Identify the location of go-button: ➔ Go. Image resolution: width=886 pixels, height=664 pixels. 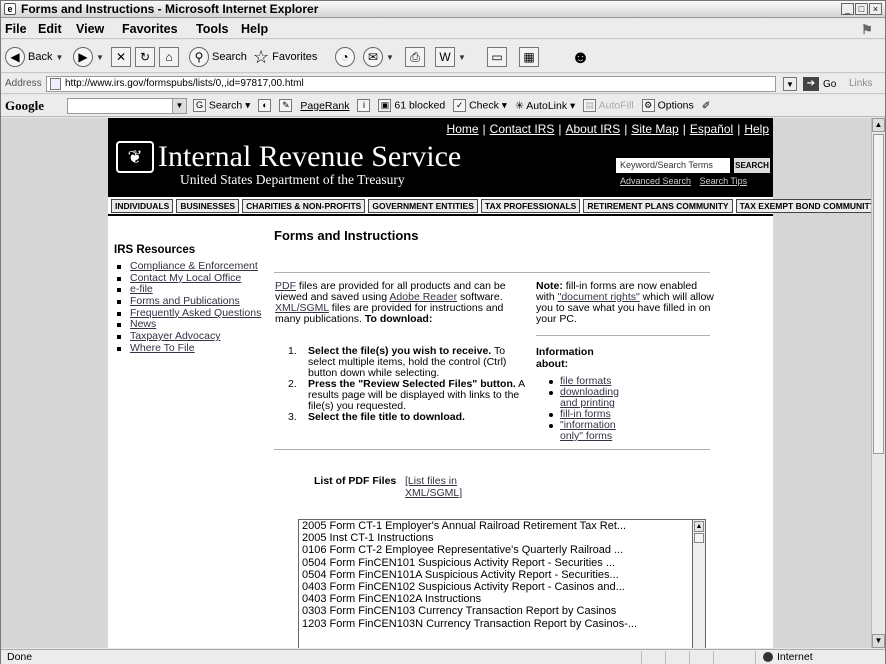
(819, 84).